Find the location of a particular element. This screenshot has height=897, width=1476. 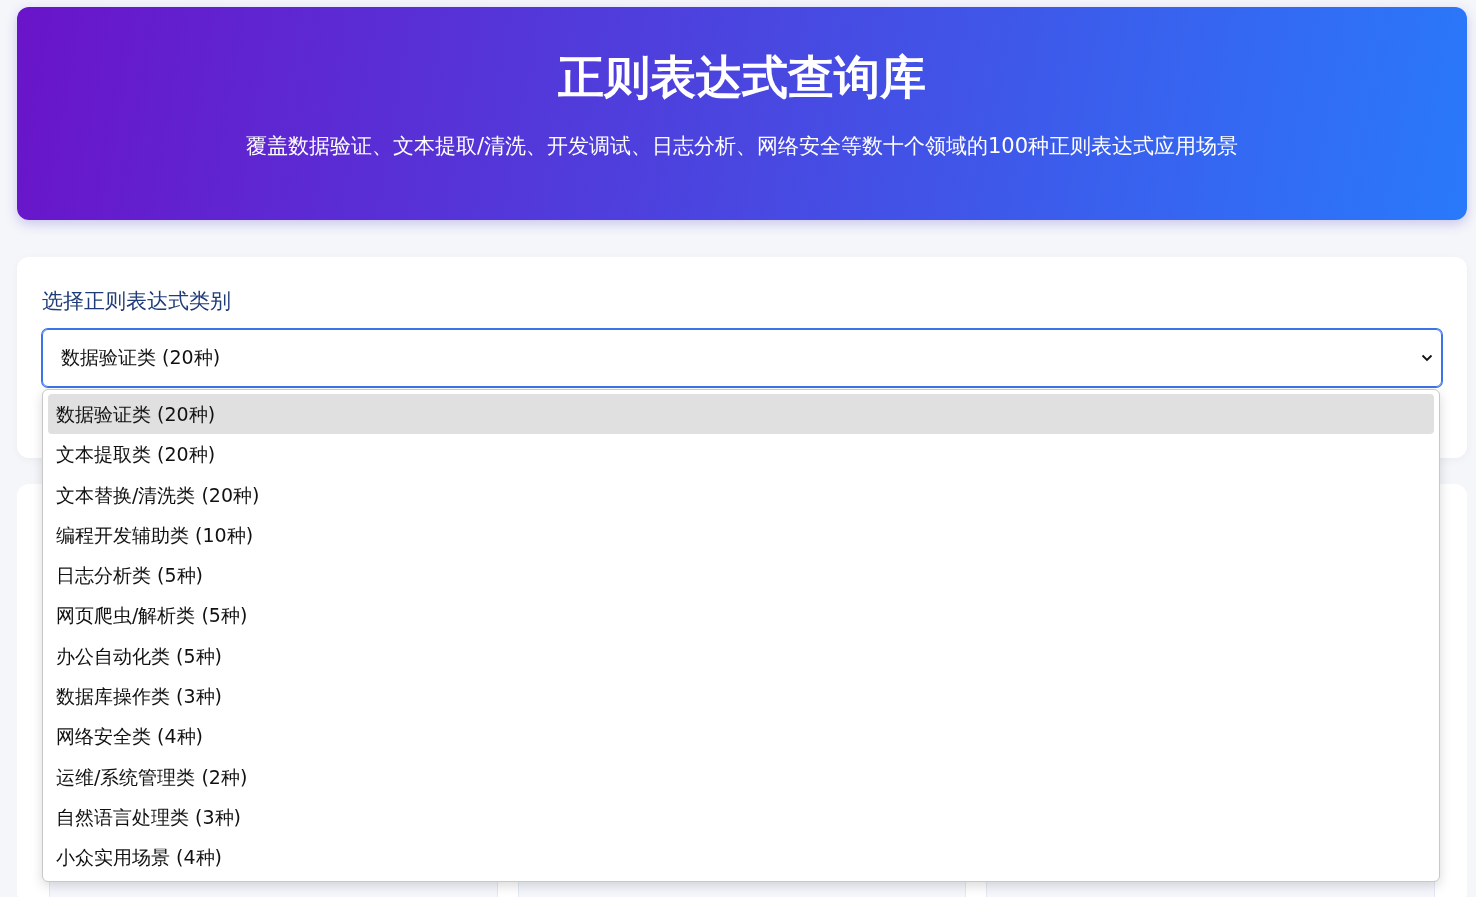

category-select: 数据验证类 (20种) is located at coordinates (742, 358).